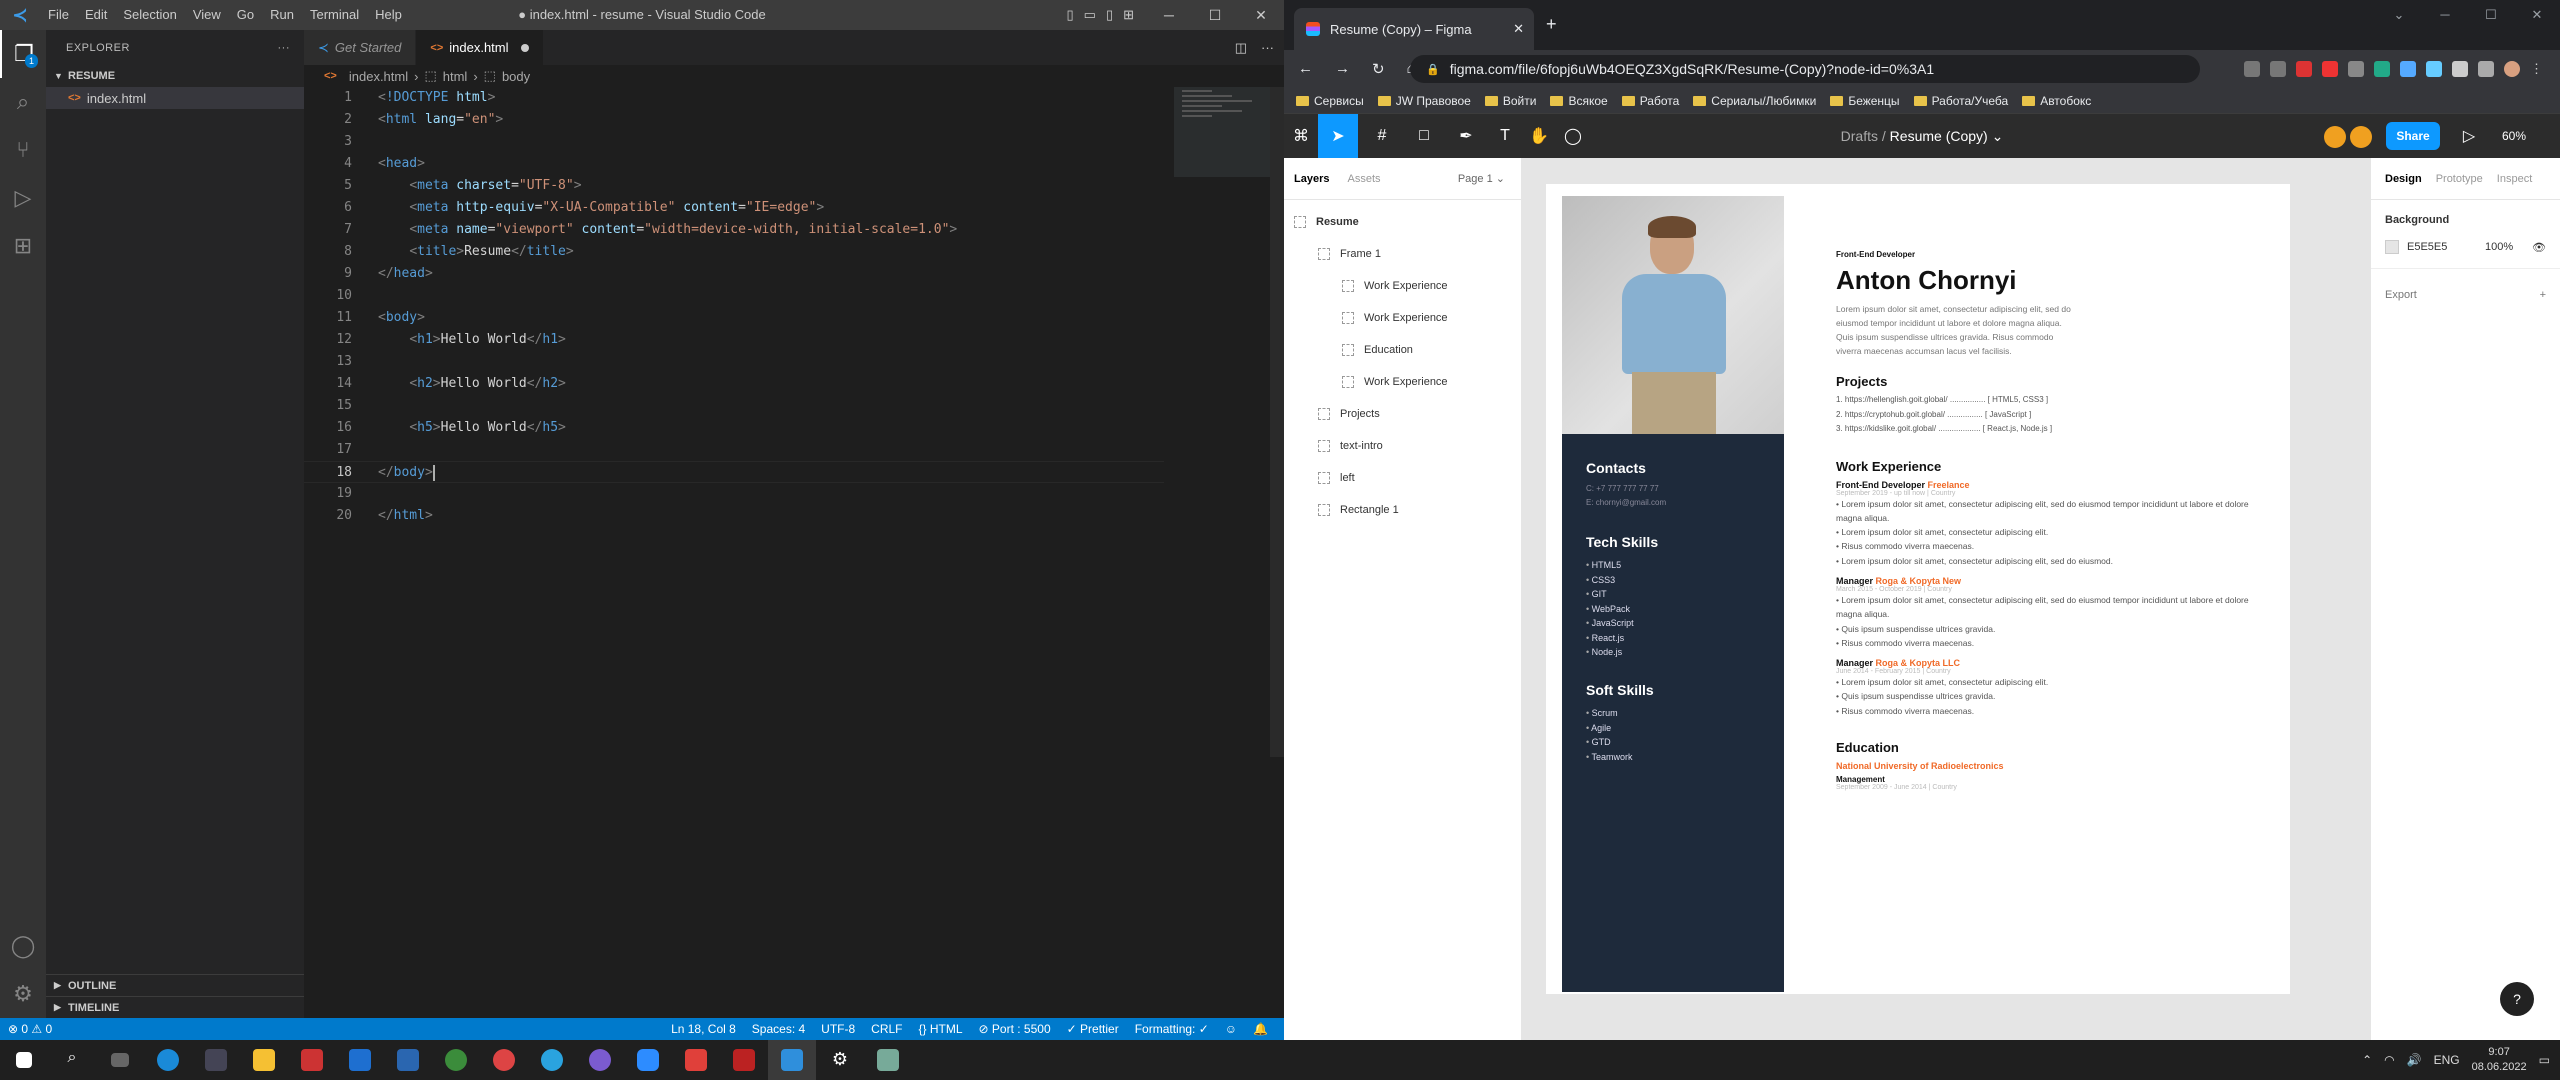 The width and height of the screenshot is (2560, 1080). I want to click on clock: 9:07 08.06.2022, so click(2499, 1060).